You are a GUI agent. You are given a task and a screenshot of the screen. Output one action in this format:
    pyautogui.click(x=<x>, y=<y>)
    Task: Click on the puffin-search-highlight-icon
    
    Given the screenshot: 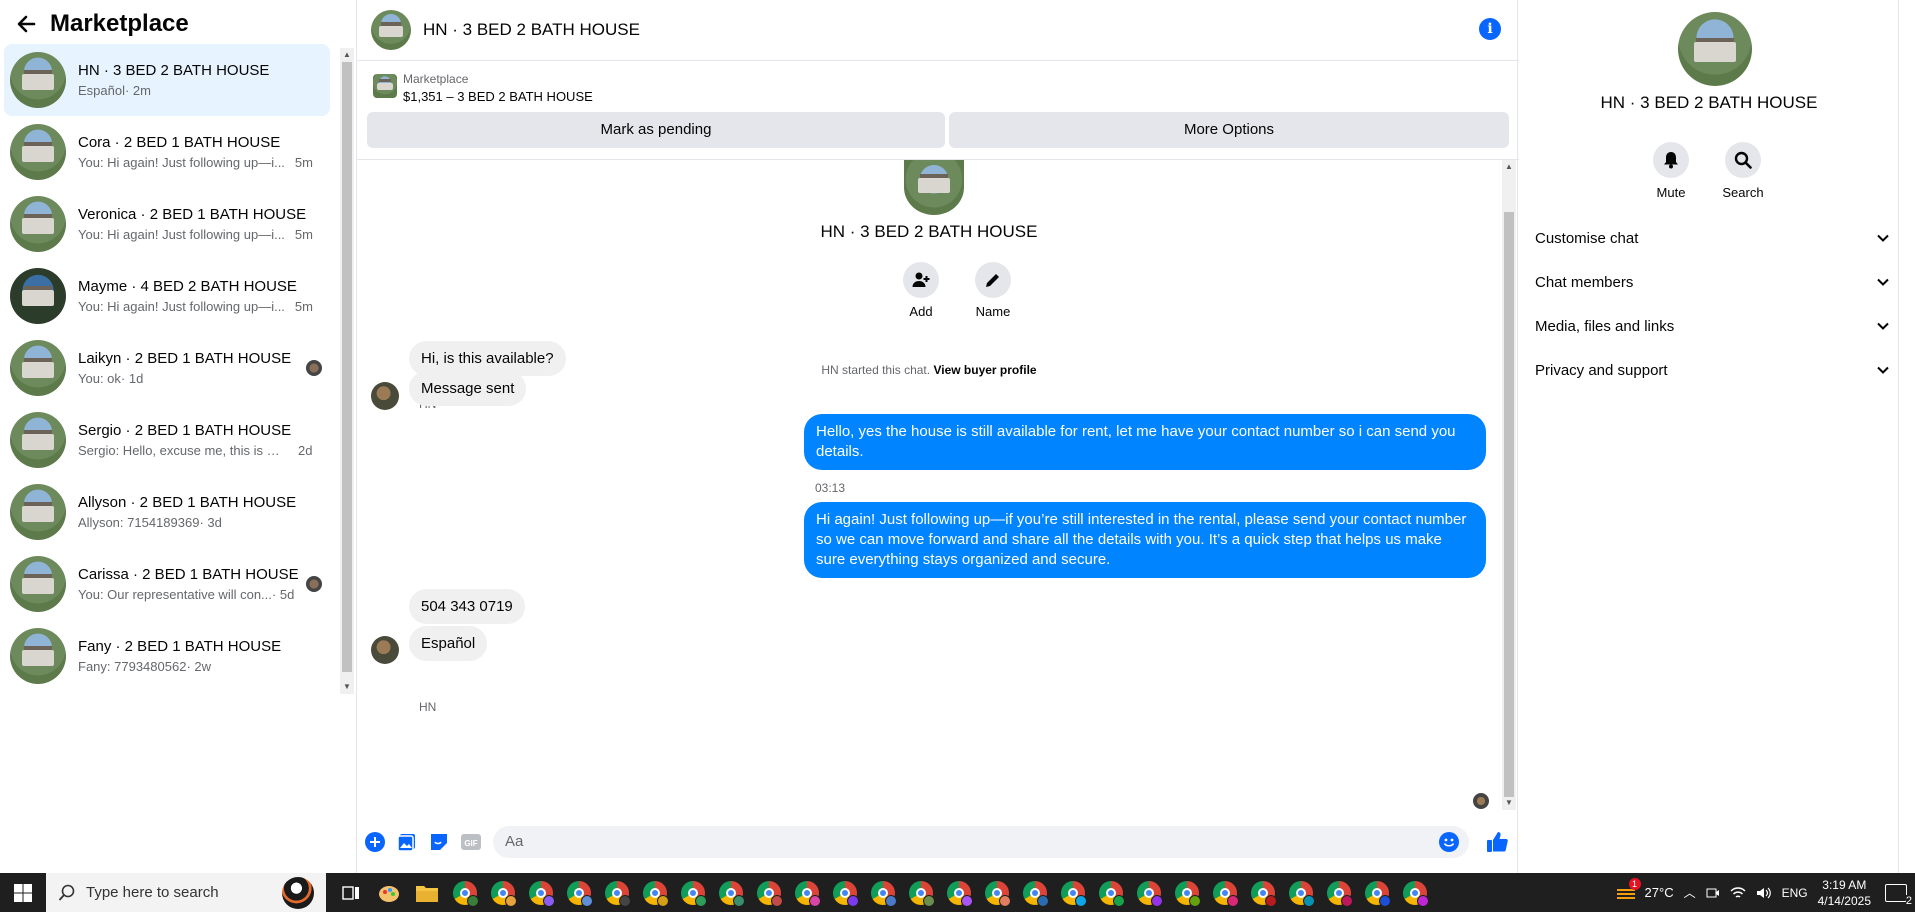 What is the action you would take?
    pyautogui.click(x=298, y=893)
    